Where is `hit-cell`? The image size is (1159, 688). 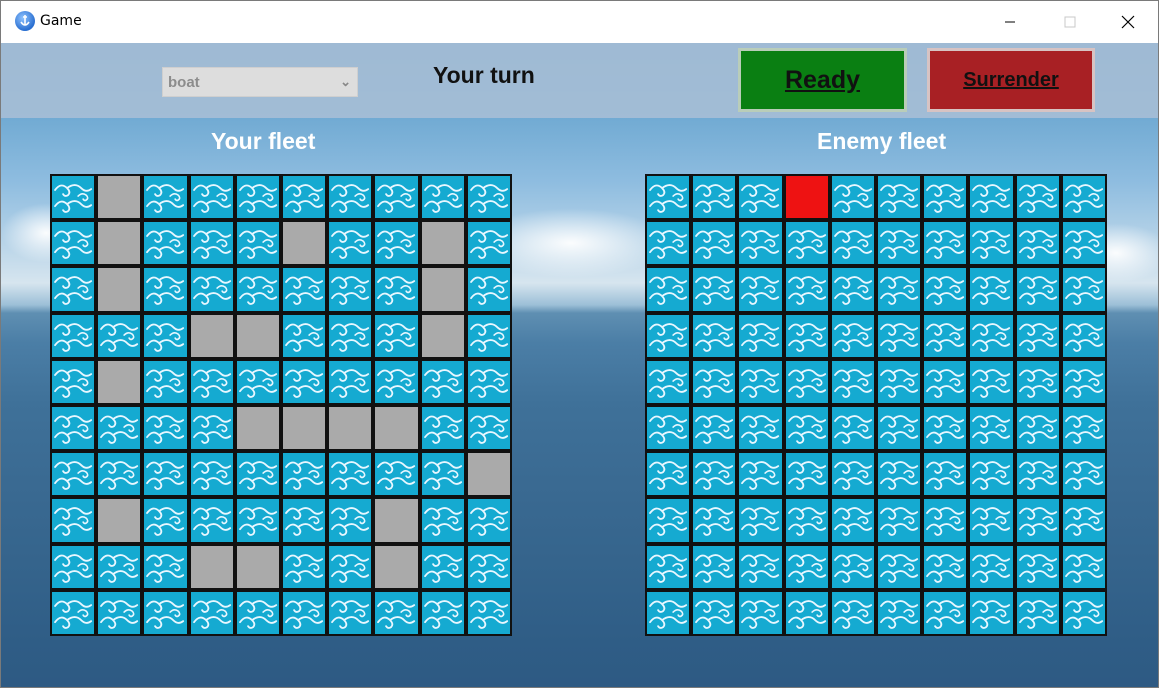
hit-cell is located at coordinates (806, 197).